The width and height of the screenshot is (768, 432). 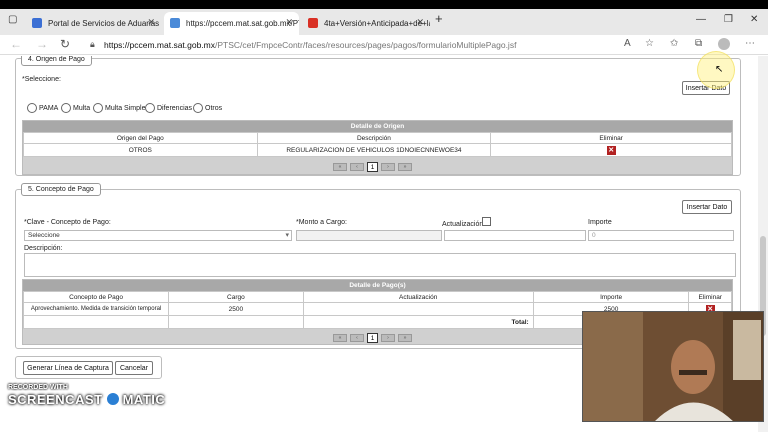 I want to click on new-tab-button: +, so click(x=439, y=18).